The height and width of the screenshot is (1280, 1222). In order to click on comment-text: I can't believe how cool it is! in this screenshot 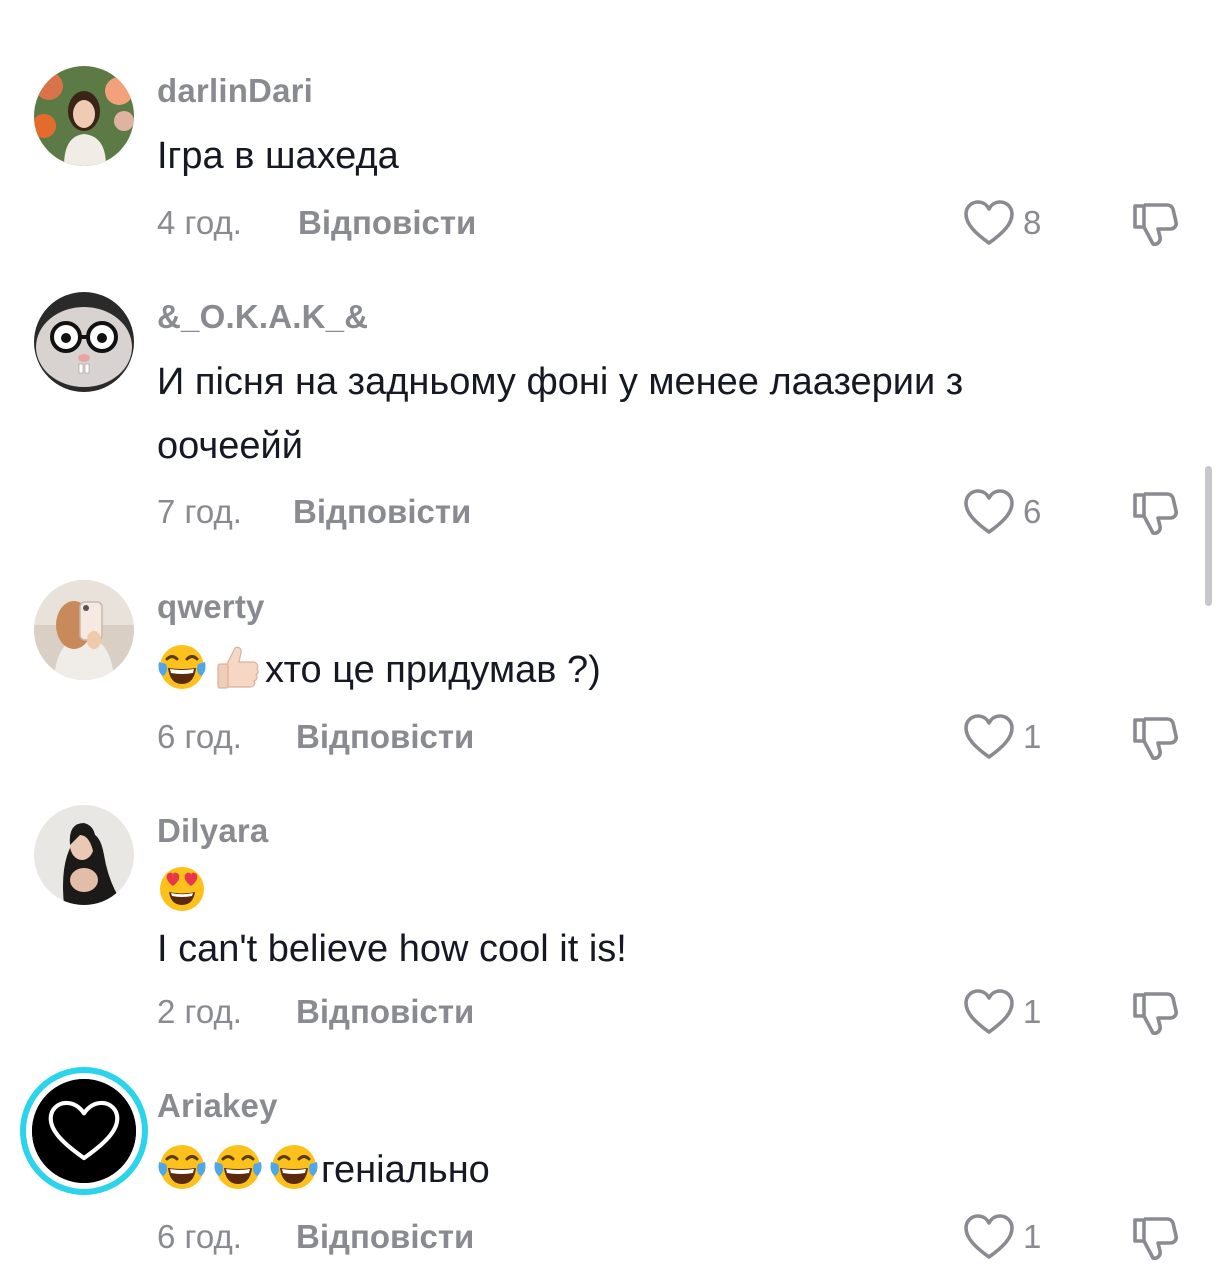, I will do `click(622, 949)`.